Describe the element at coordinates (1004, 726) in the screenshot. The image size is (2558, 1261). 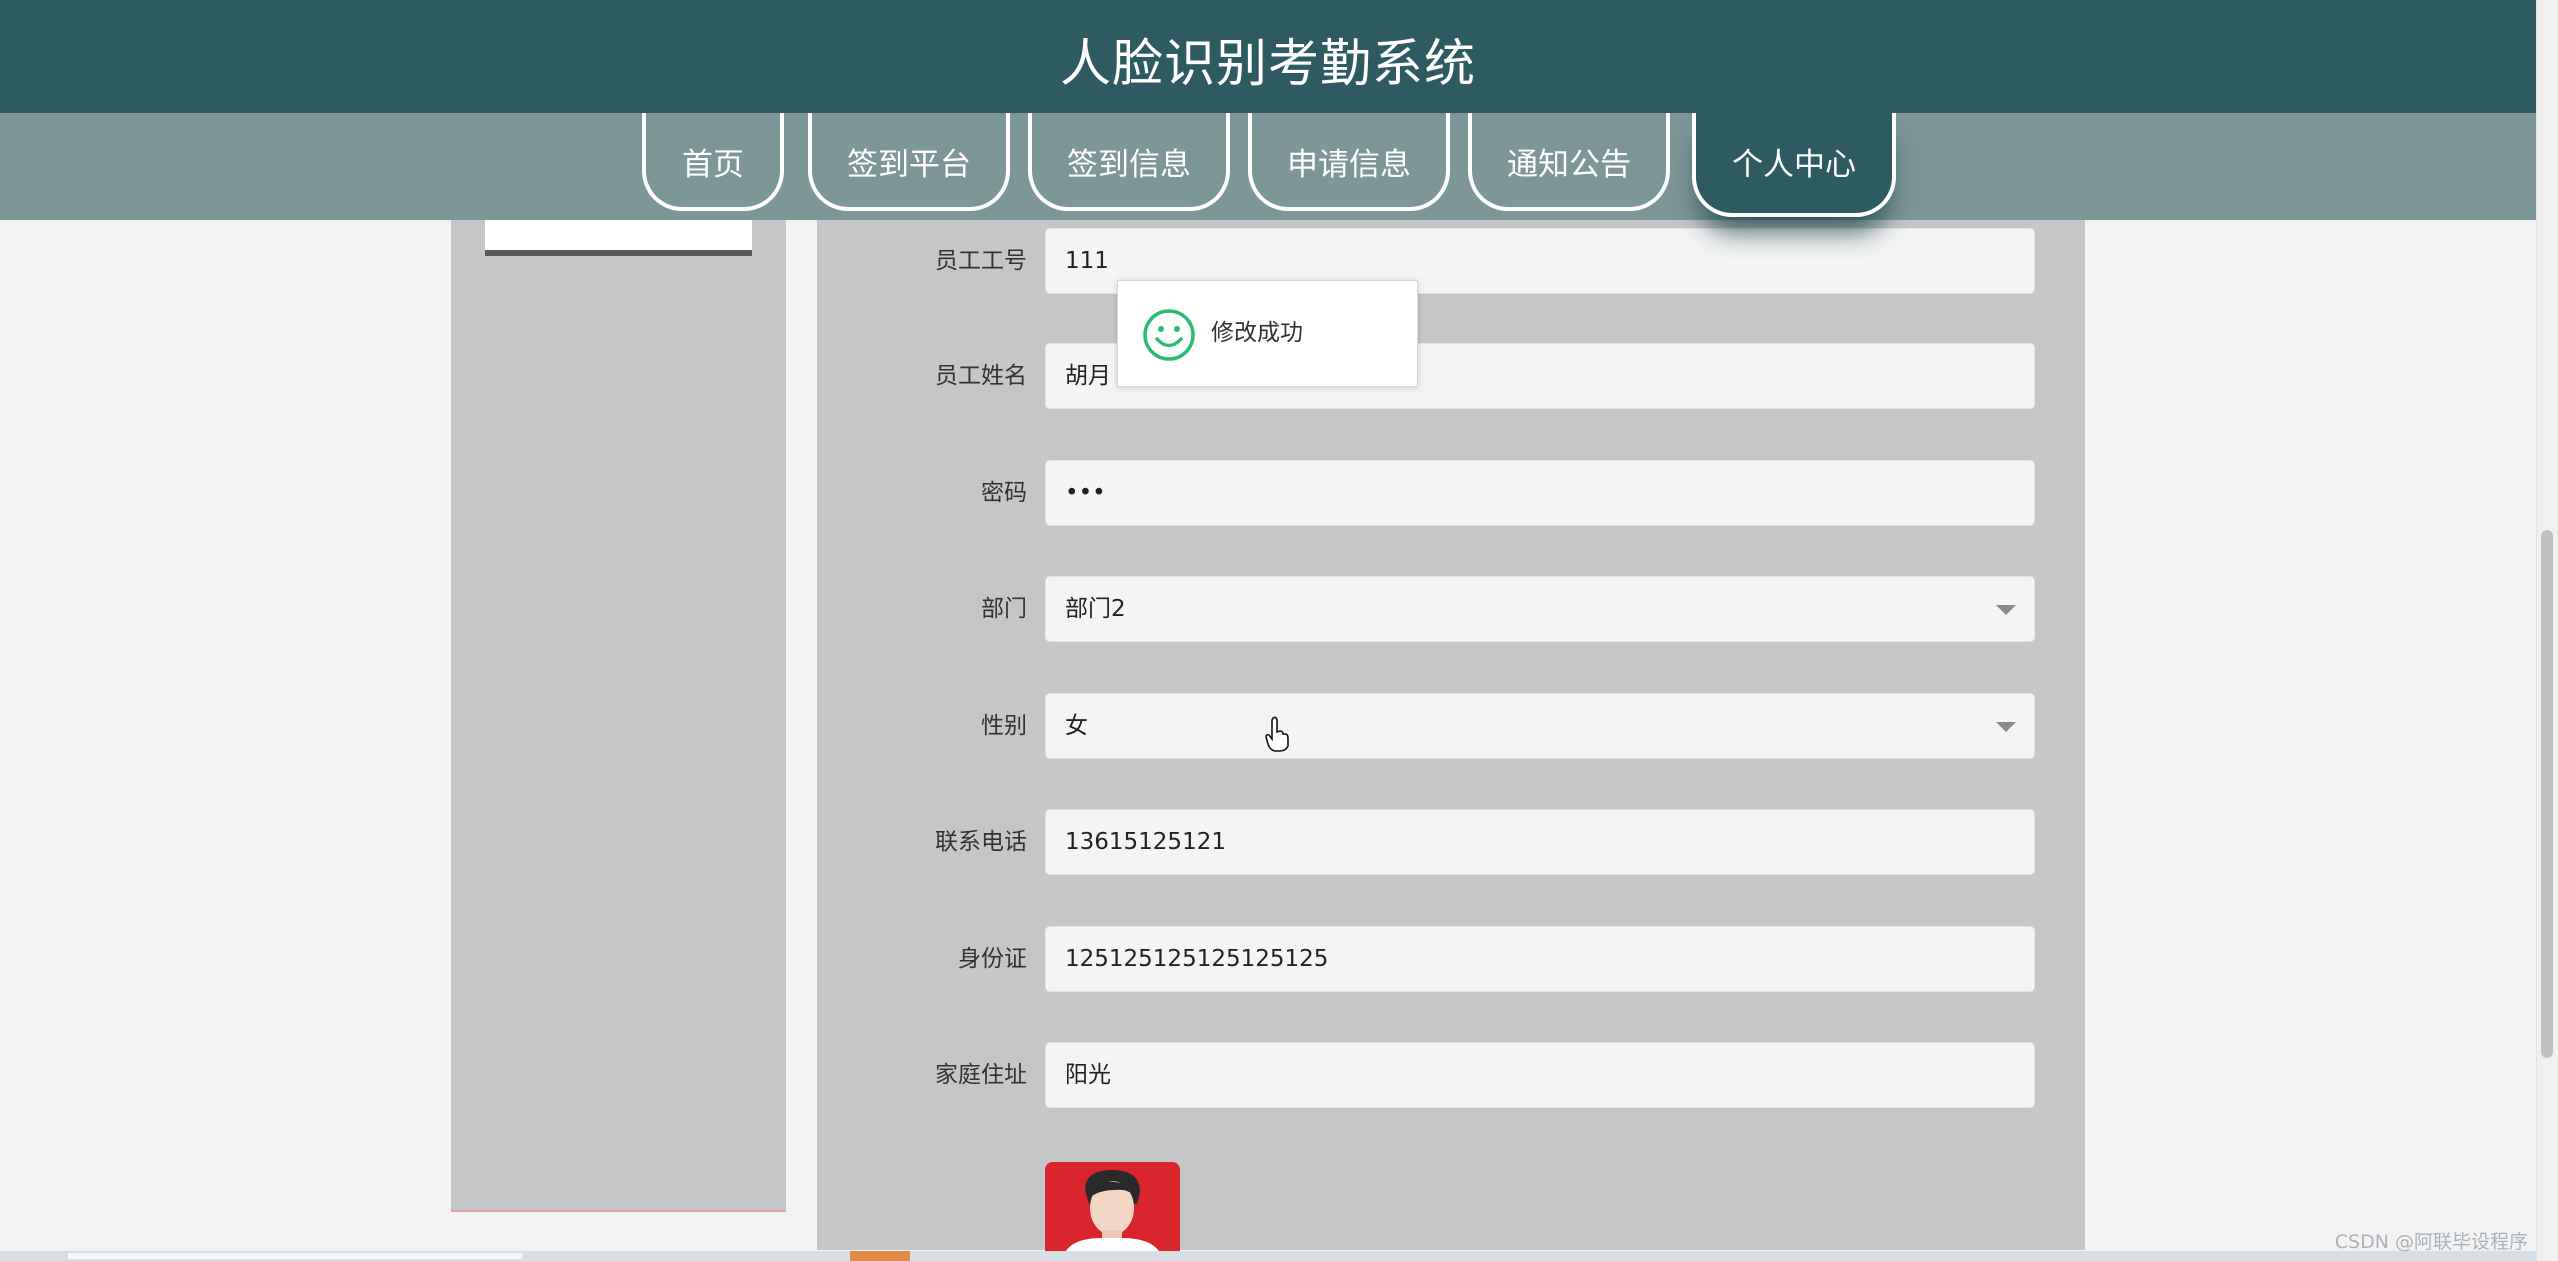
I see `gender-label: 性别` at that location.